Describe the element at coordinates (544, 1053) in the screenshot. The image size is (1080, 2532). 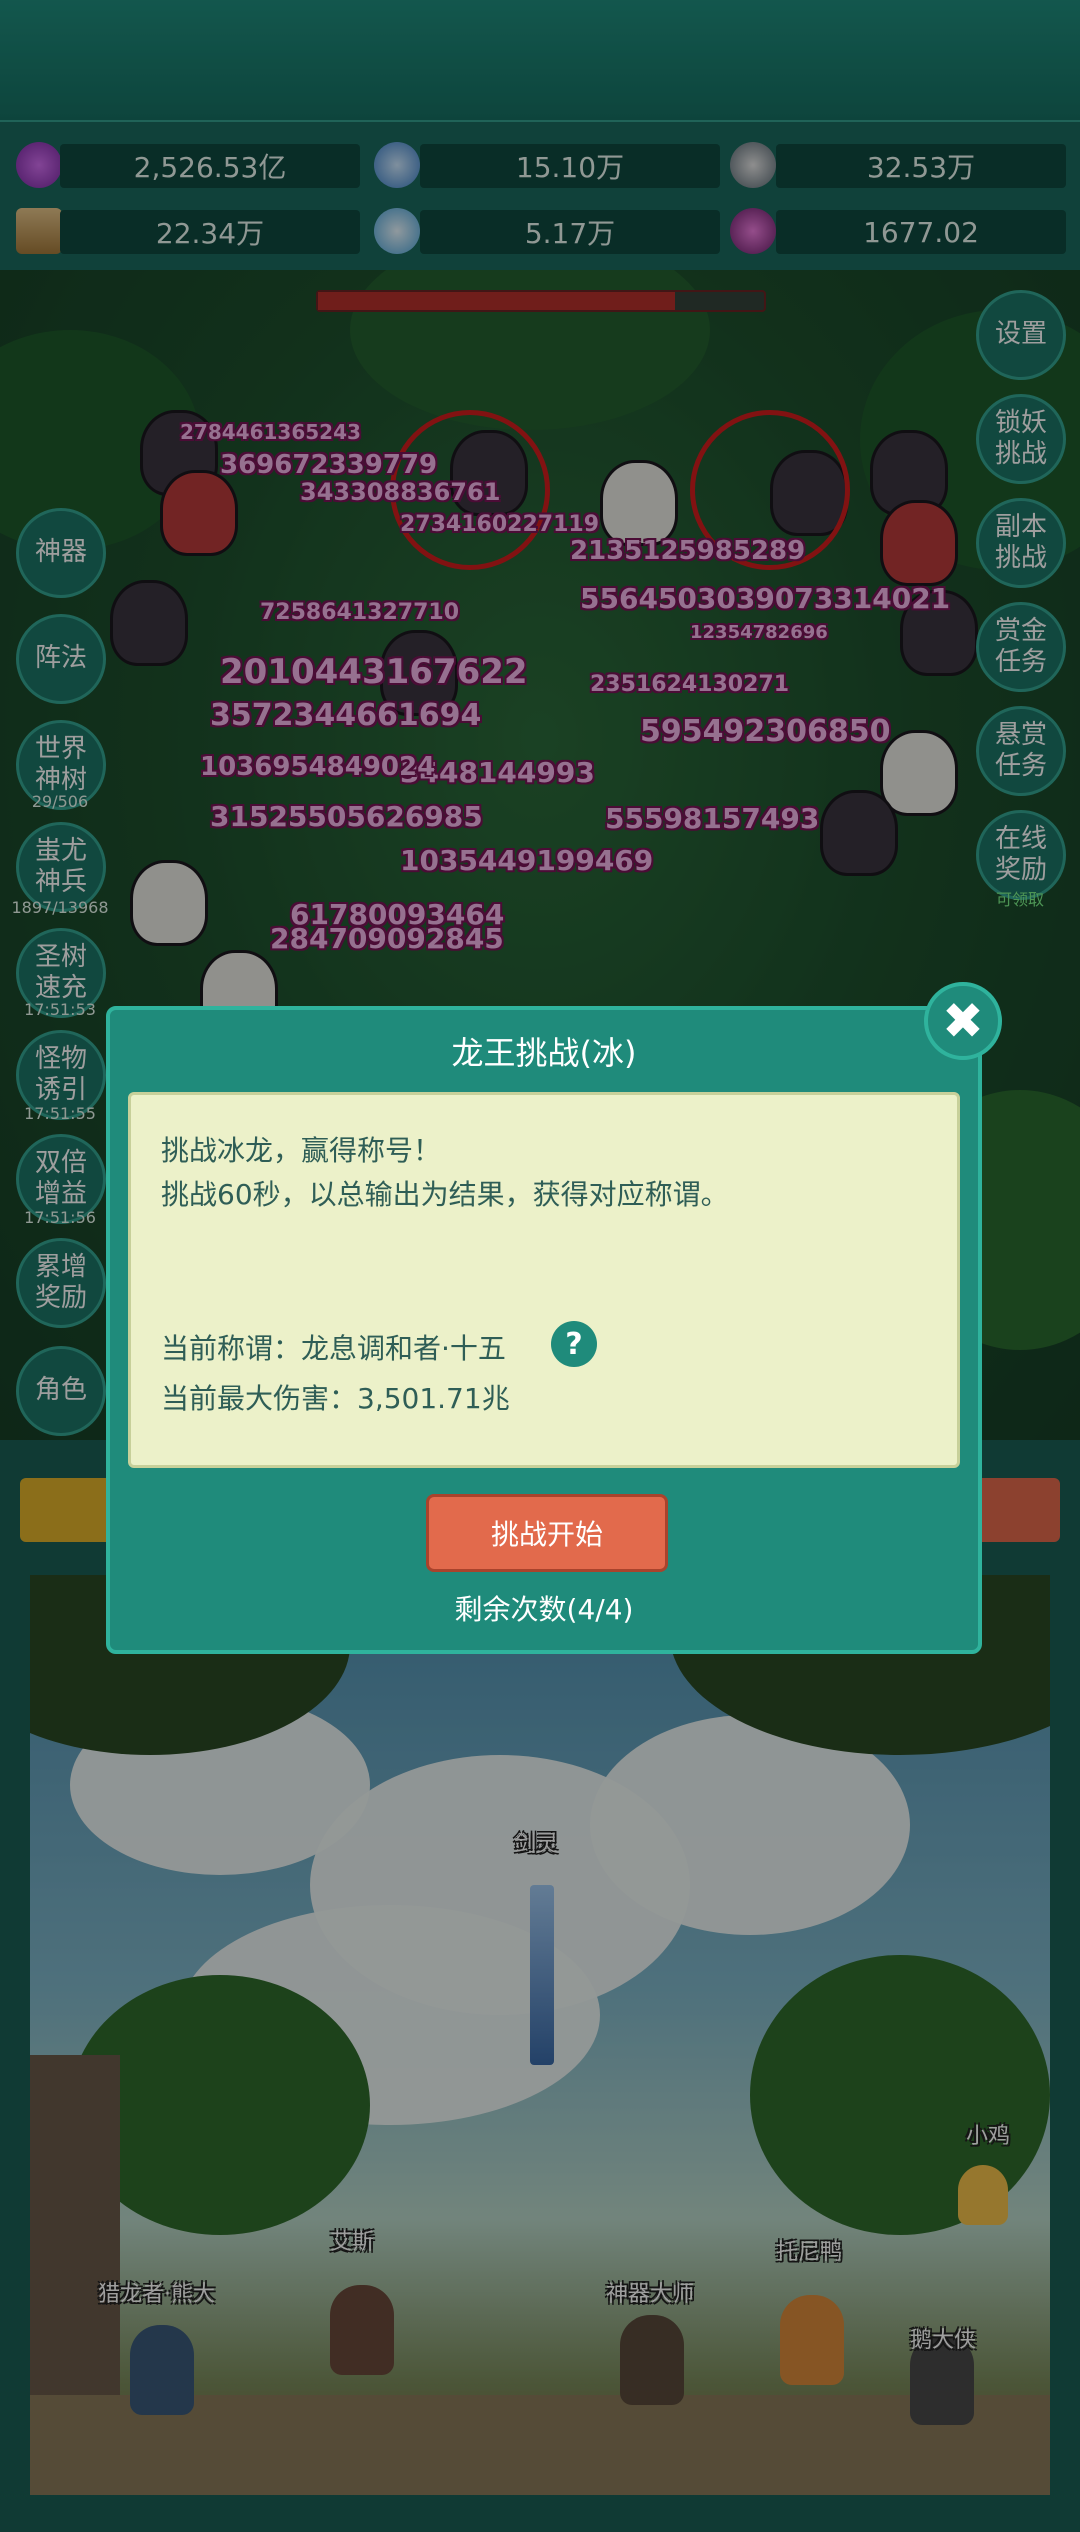
I see `dialog-title: 龙王挑战(冰)` at that location.